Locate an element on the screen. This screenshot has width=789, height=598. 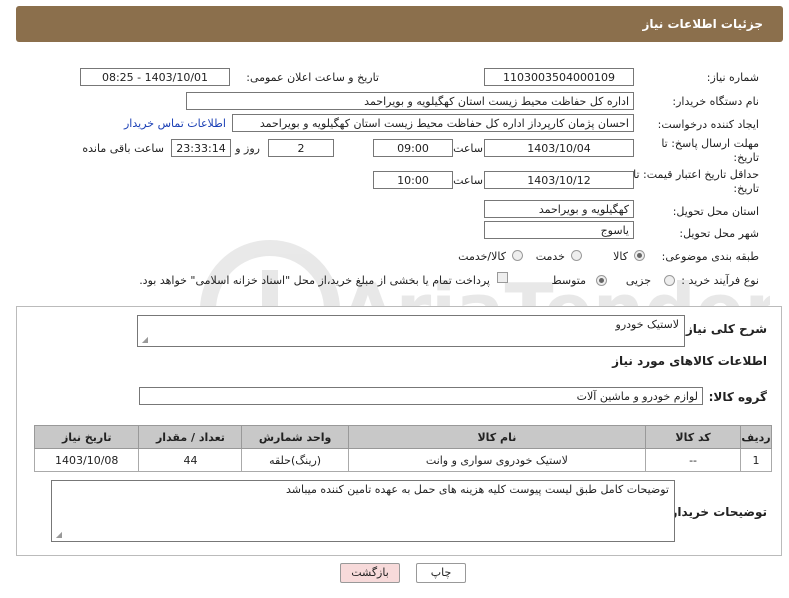
goods-group-field: لوازم خودرو و ماشین آلات is located at coordinates (421, 396).